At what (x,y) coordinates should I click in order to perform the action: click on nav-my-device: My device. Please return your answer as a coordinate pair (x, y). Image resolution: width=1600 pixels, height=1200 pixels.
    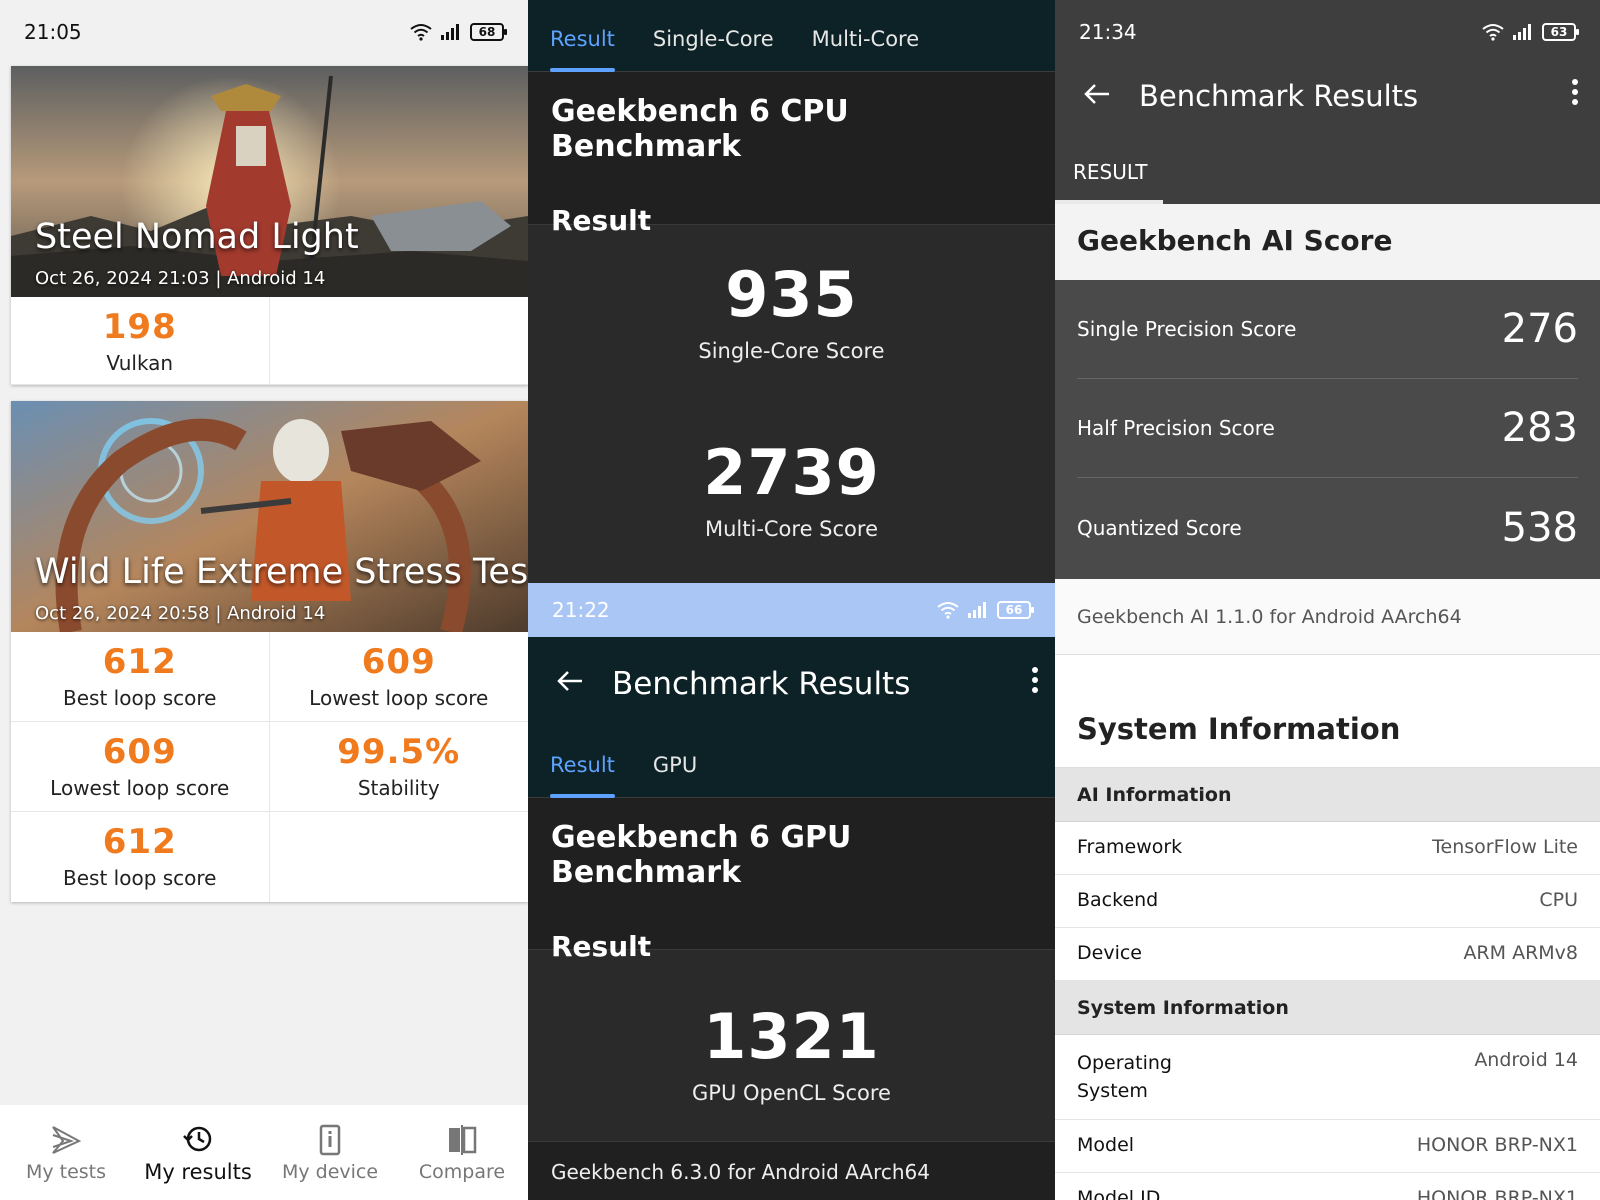
    Looking at the image, I should click on (330, 1153).